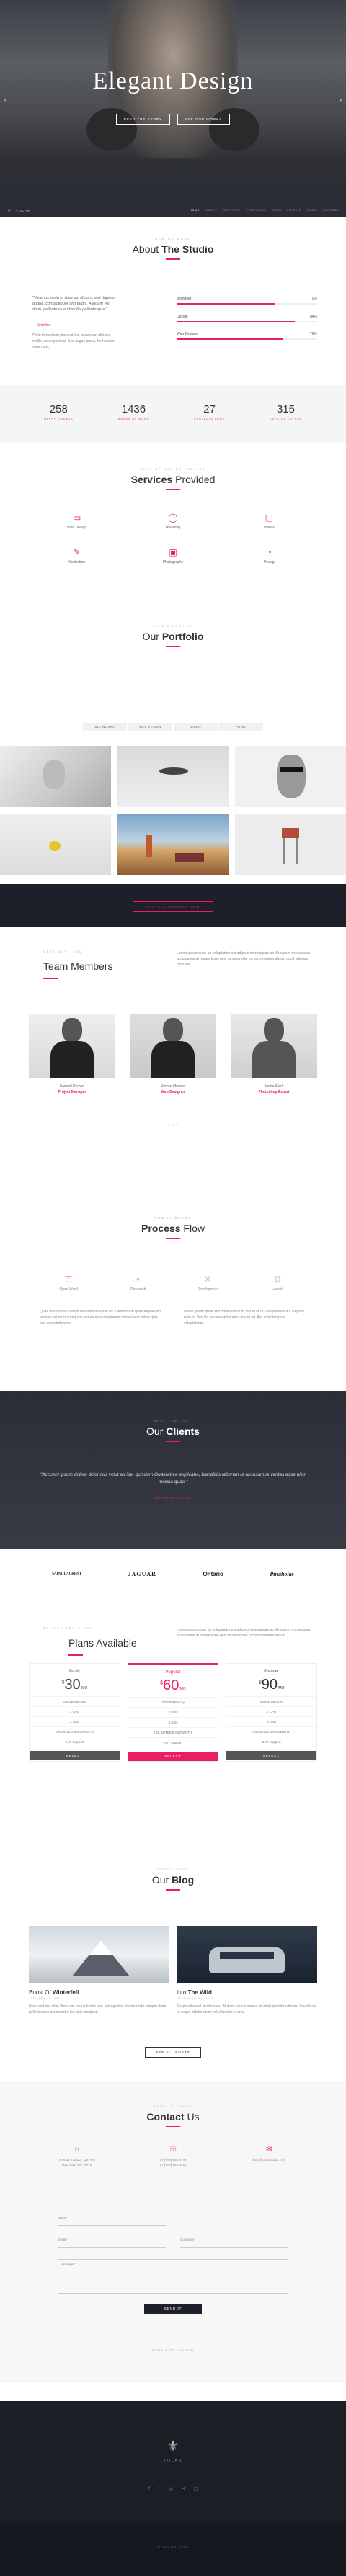 This screenshot has height=2576, width=346. What do you see at coordinates (184, 299) in the screenshot?
I see `skill-name: Branding` at bounding box center [184, 299].